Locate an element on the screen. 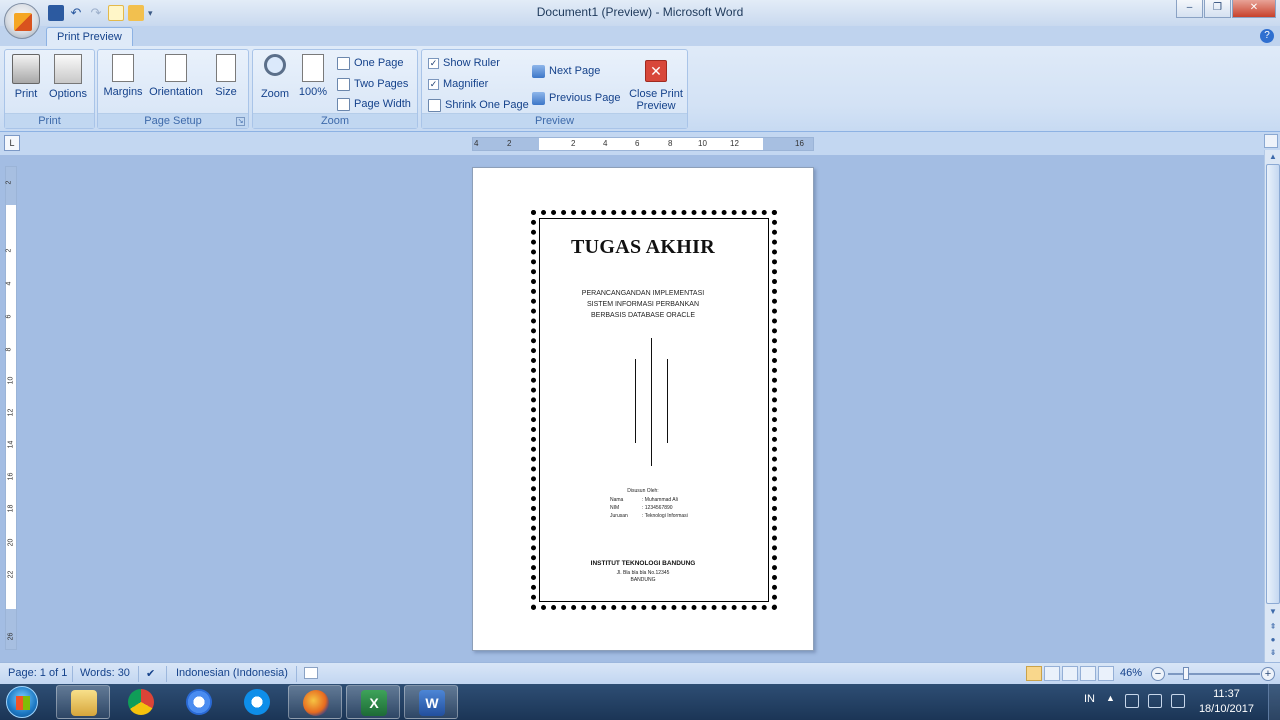  taskbar-excel: X is located at coordinates (373, 702).